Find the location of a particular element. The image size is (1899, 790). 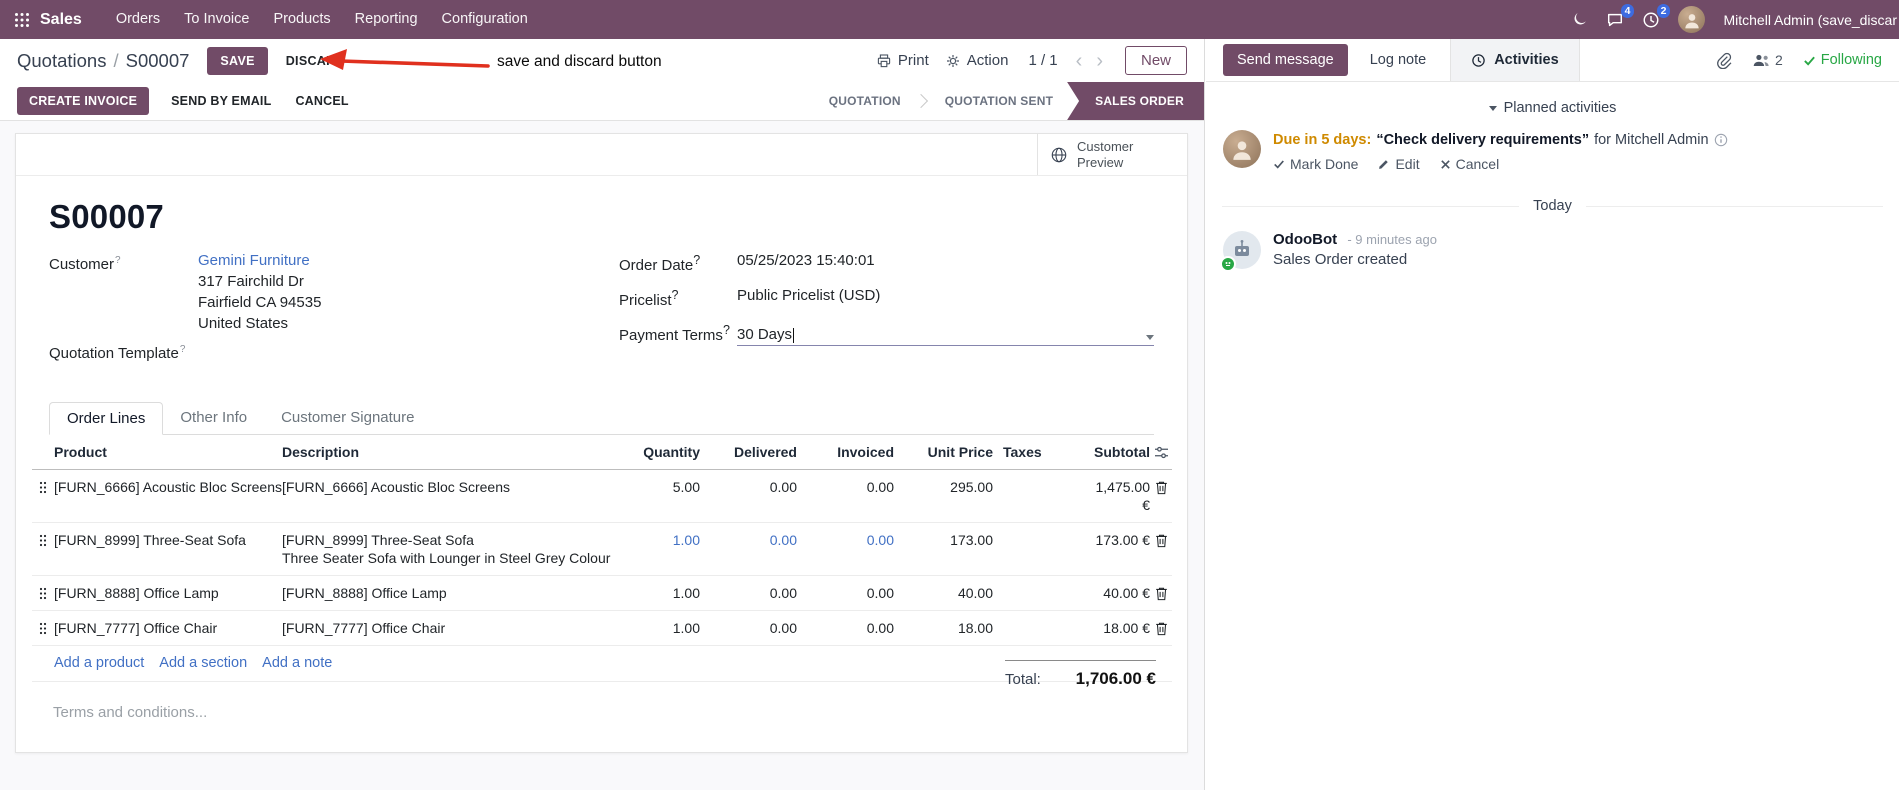

breadcrumb-quotations: Quotations is located at coordinates (61, 60).